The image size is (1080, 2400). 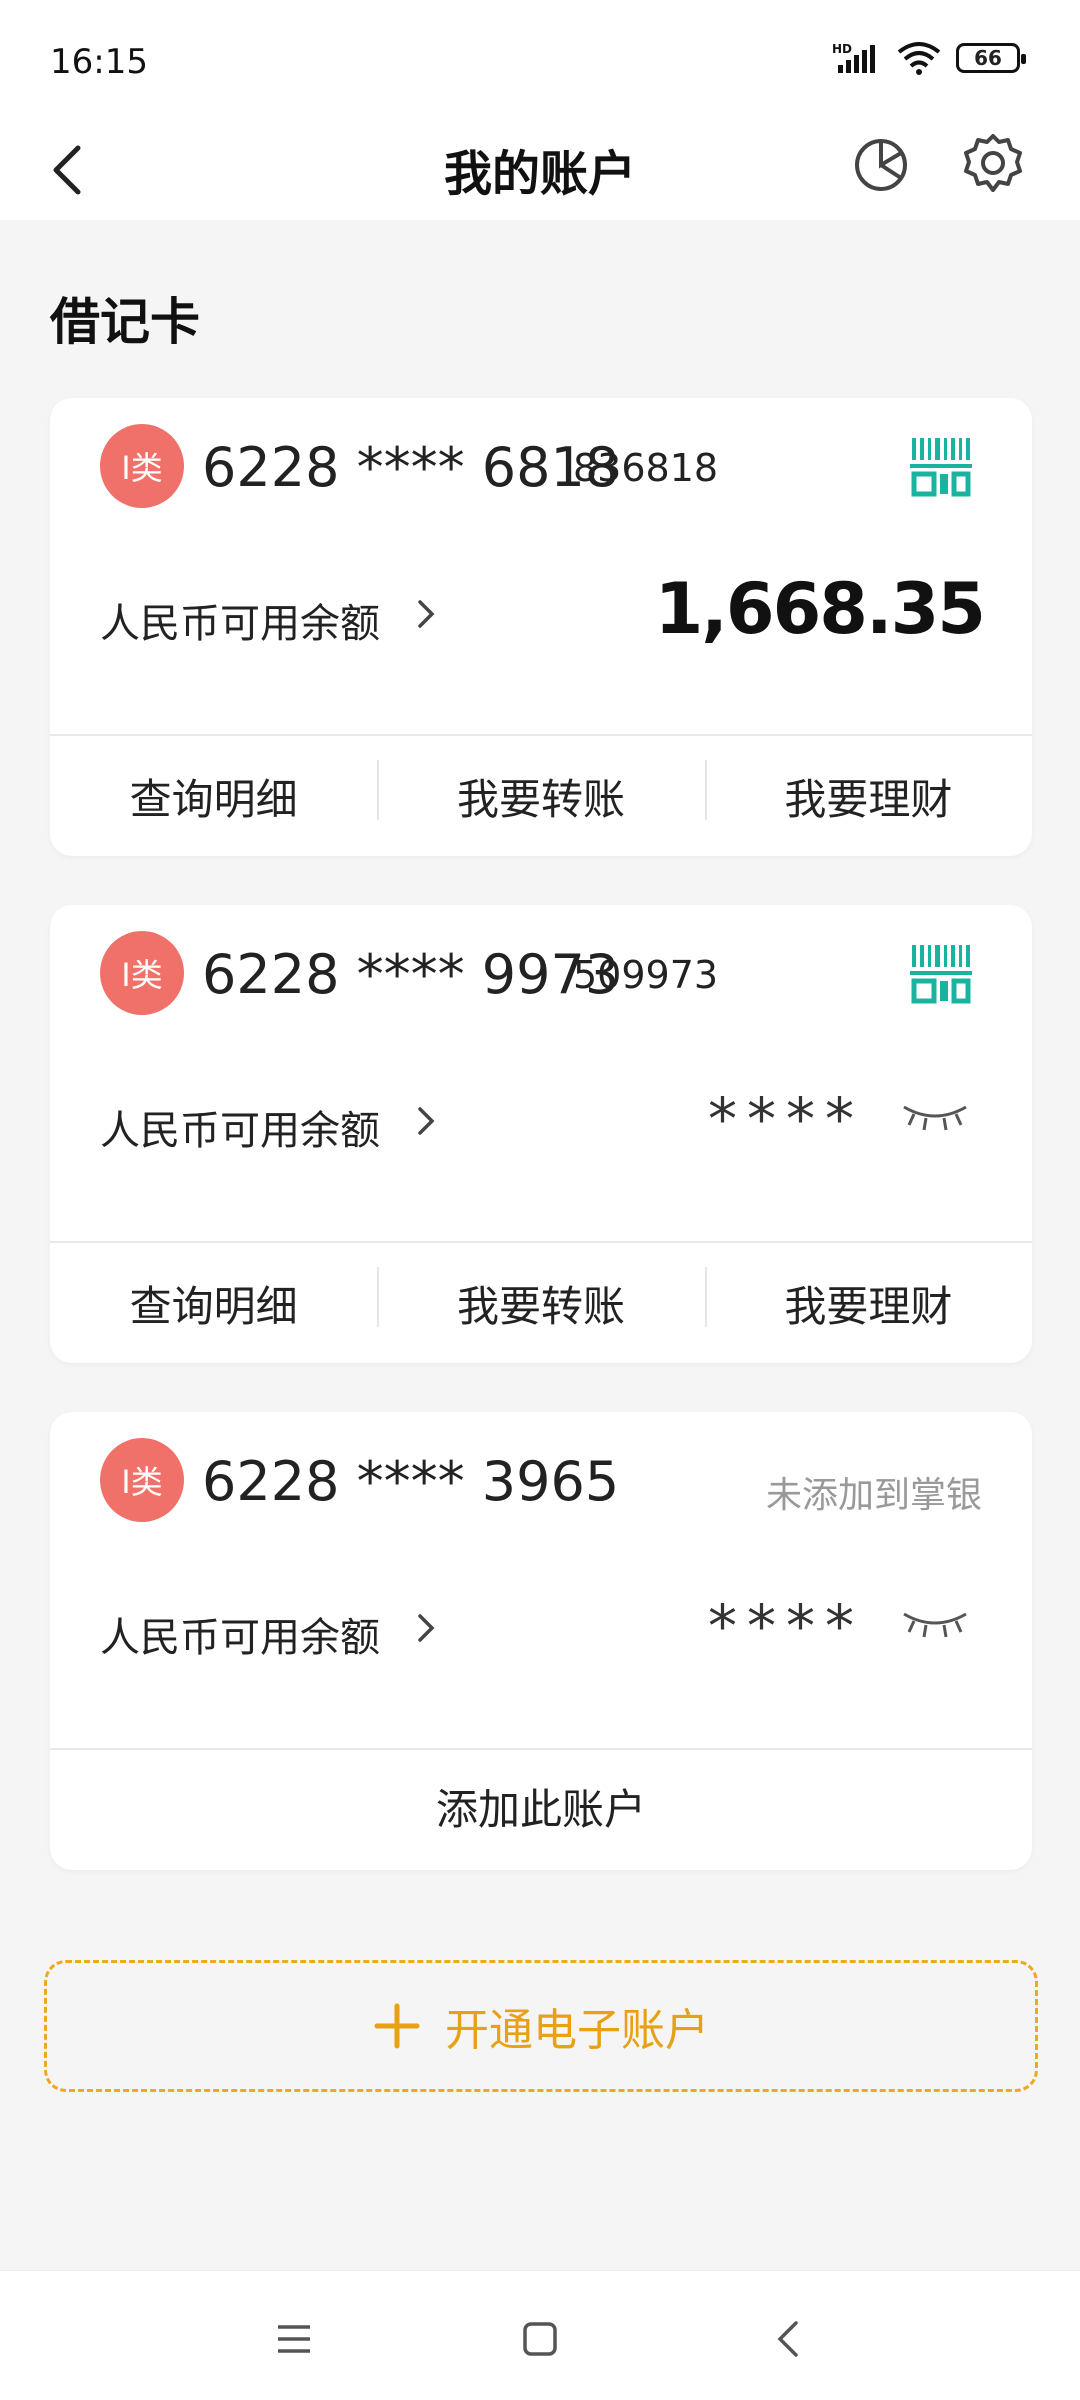 I want to click on card-number: 6228 **** 3965, so click(x=411, y=1481).